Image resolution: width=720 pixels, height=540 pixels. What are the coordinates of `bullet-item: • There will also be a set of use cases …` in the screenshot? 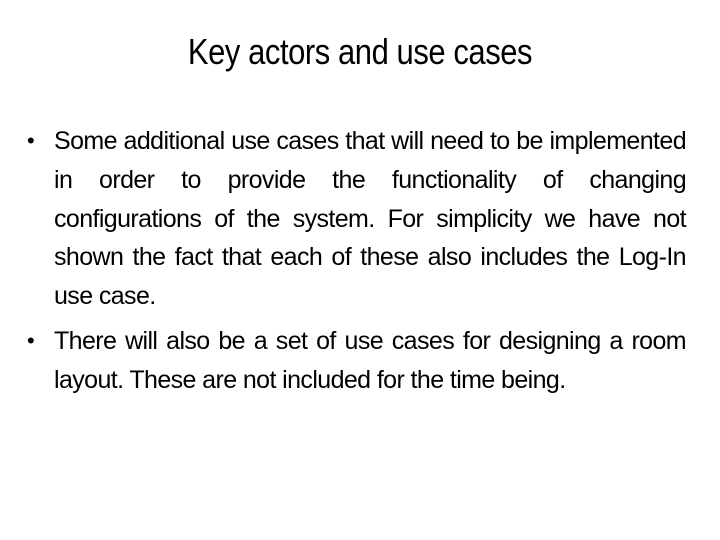 It's located at (357, 361).